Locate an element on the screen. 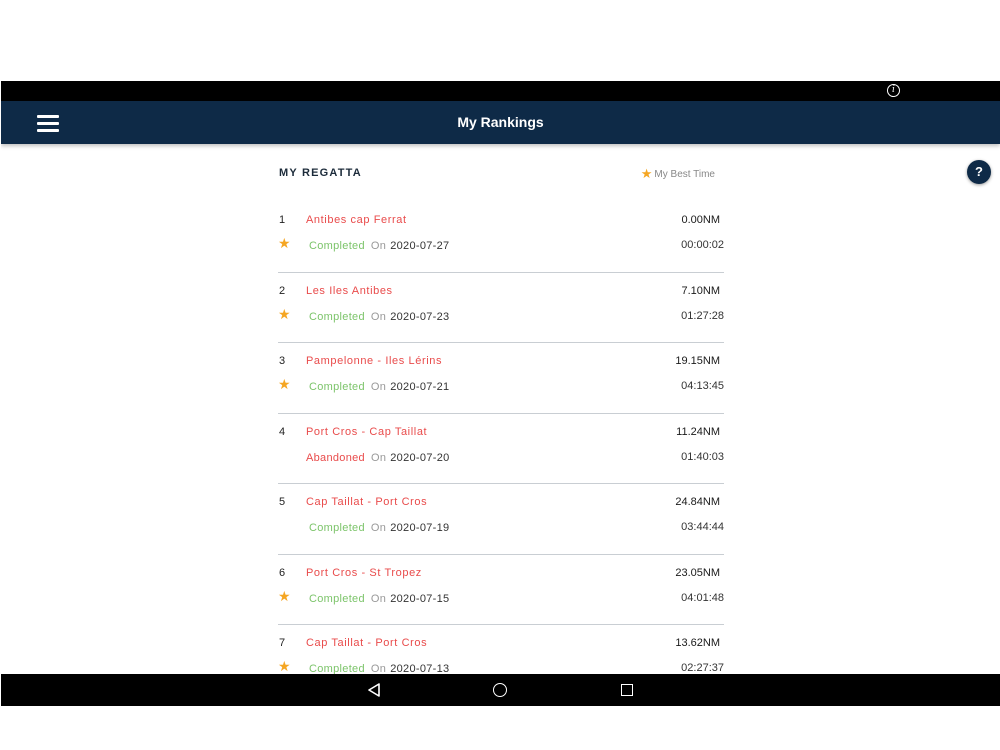 This screenshot has height=750, width=1000. duration-value: 01:40:03 is located at coordinates (702, 456).